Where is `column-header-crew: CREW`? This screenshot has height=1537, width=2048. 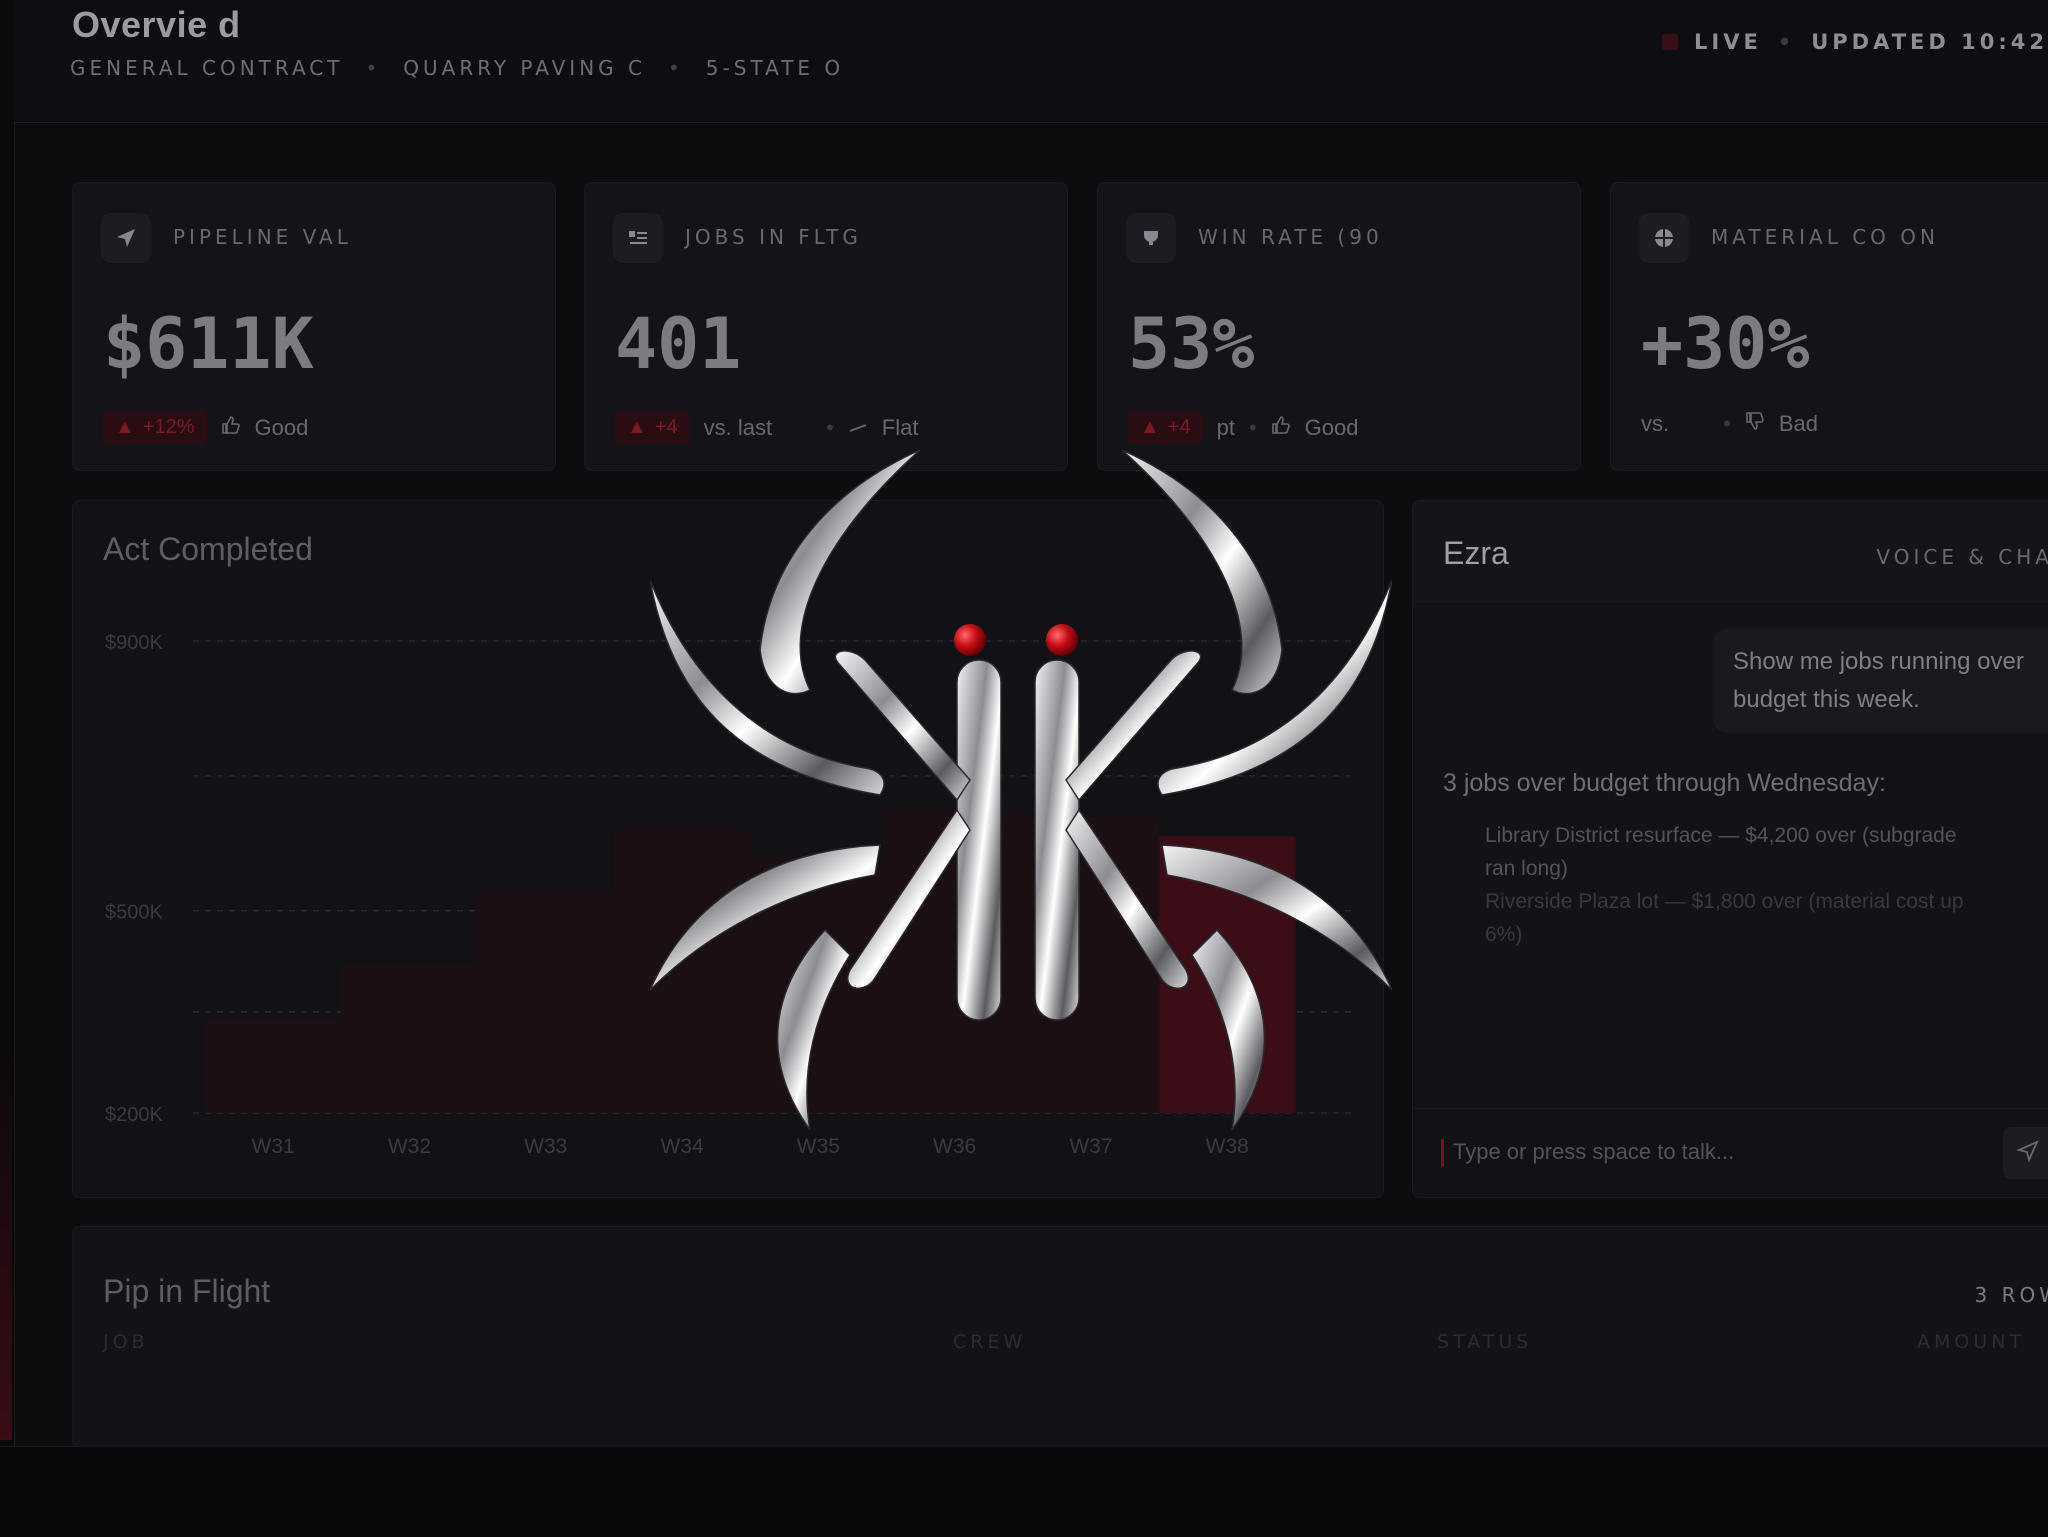 column-header-crew: CREW is located at coordinates (989, 1342).